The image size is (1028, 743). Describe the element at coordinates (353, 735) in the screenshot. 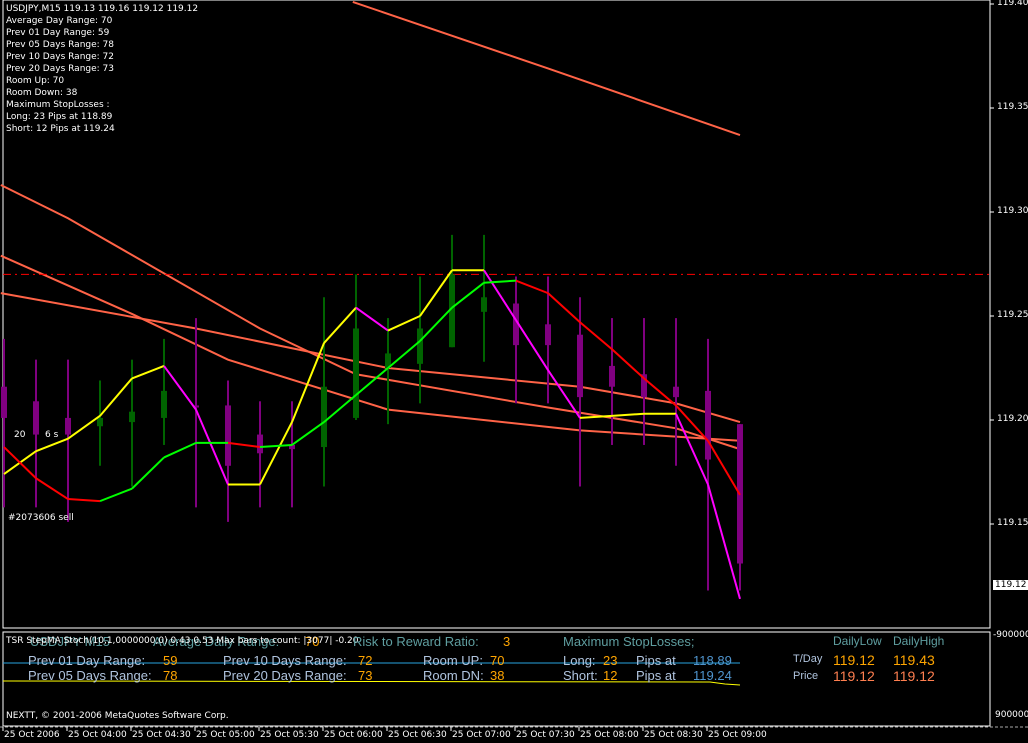

I see `time-tick-label: 25 Oct 06:00` at that location.